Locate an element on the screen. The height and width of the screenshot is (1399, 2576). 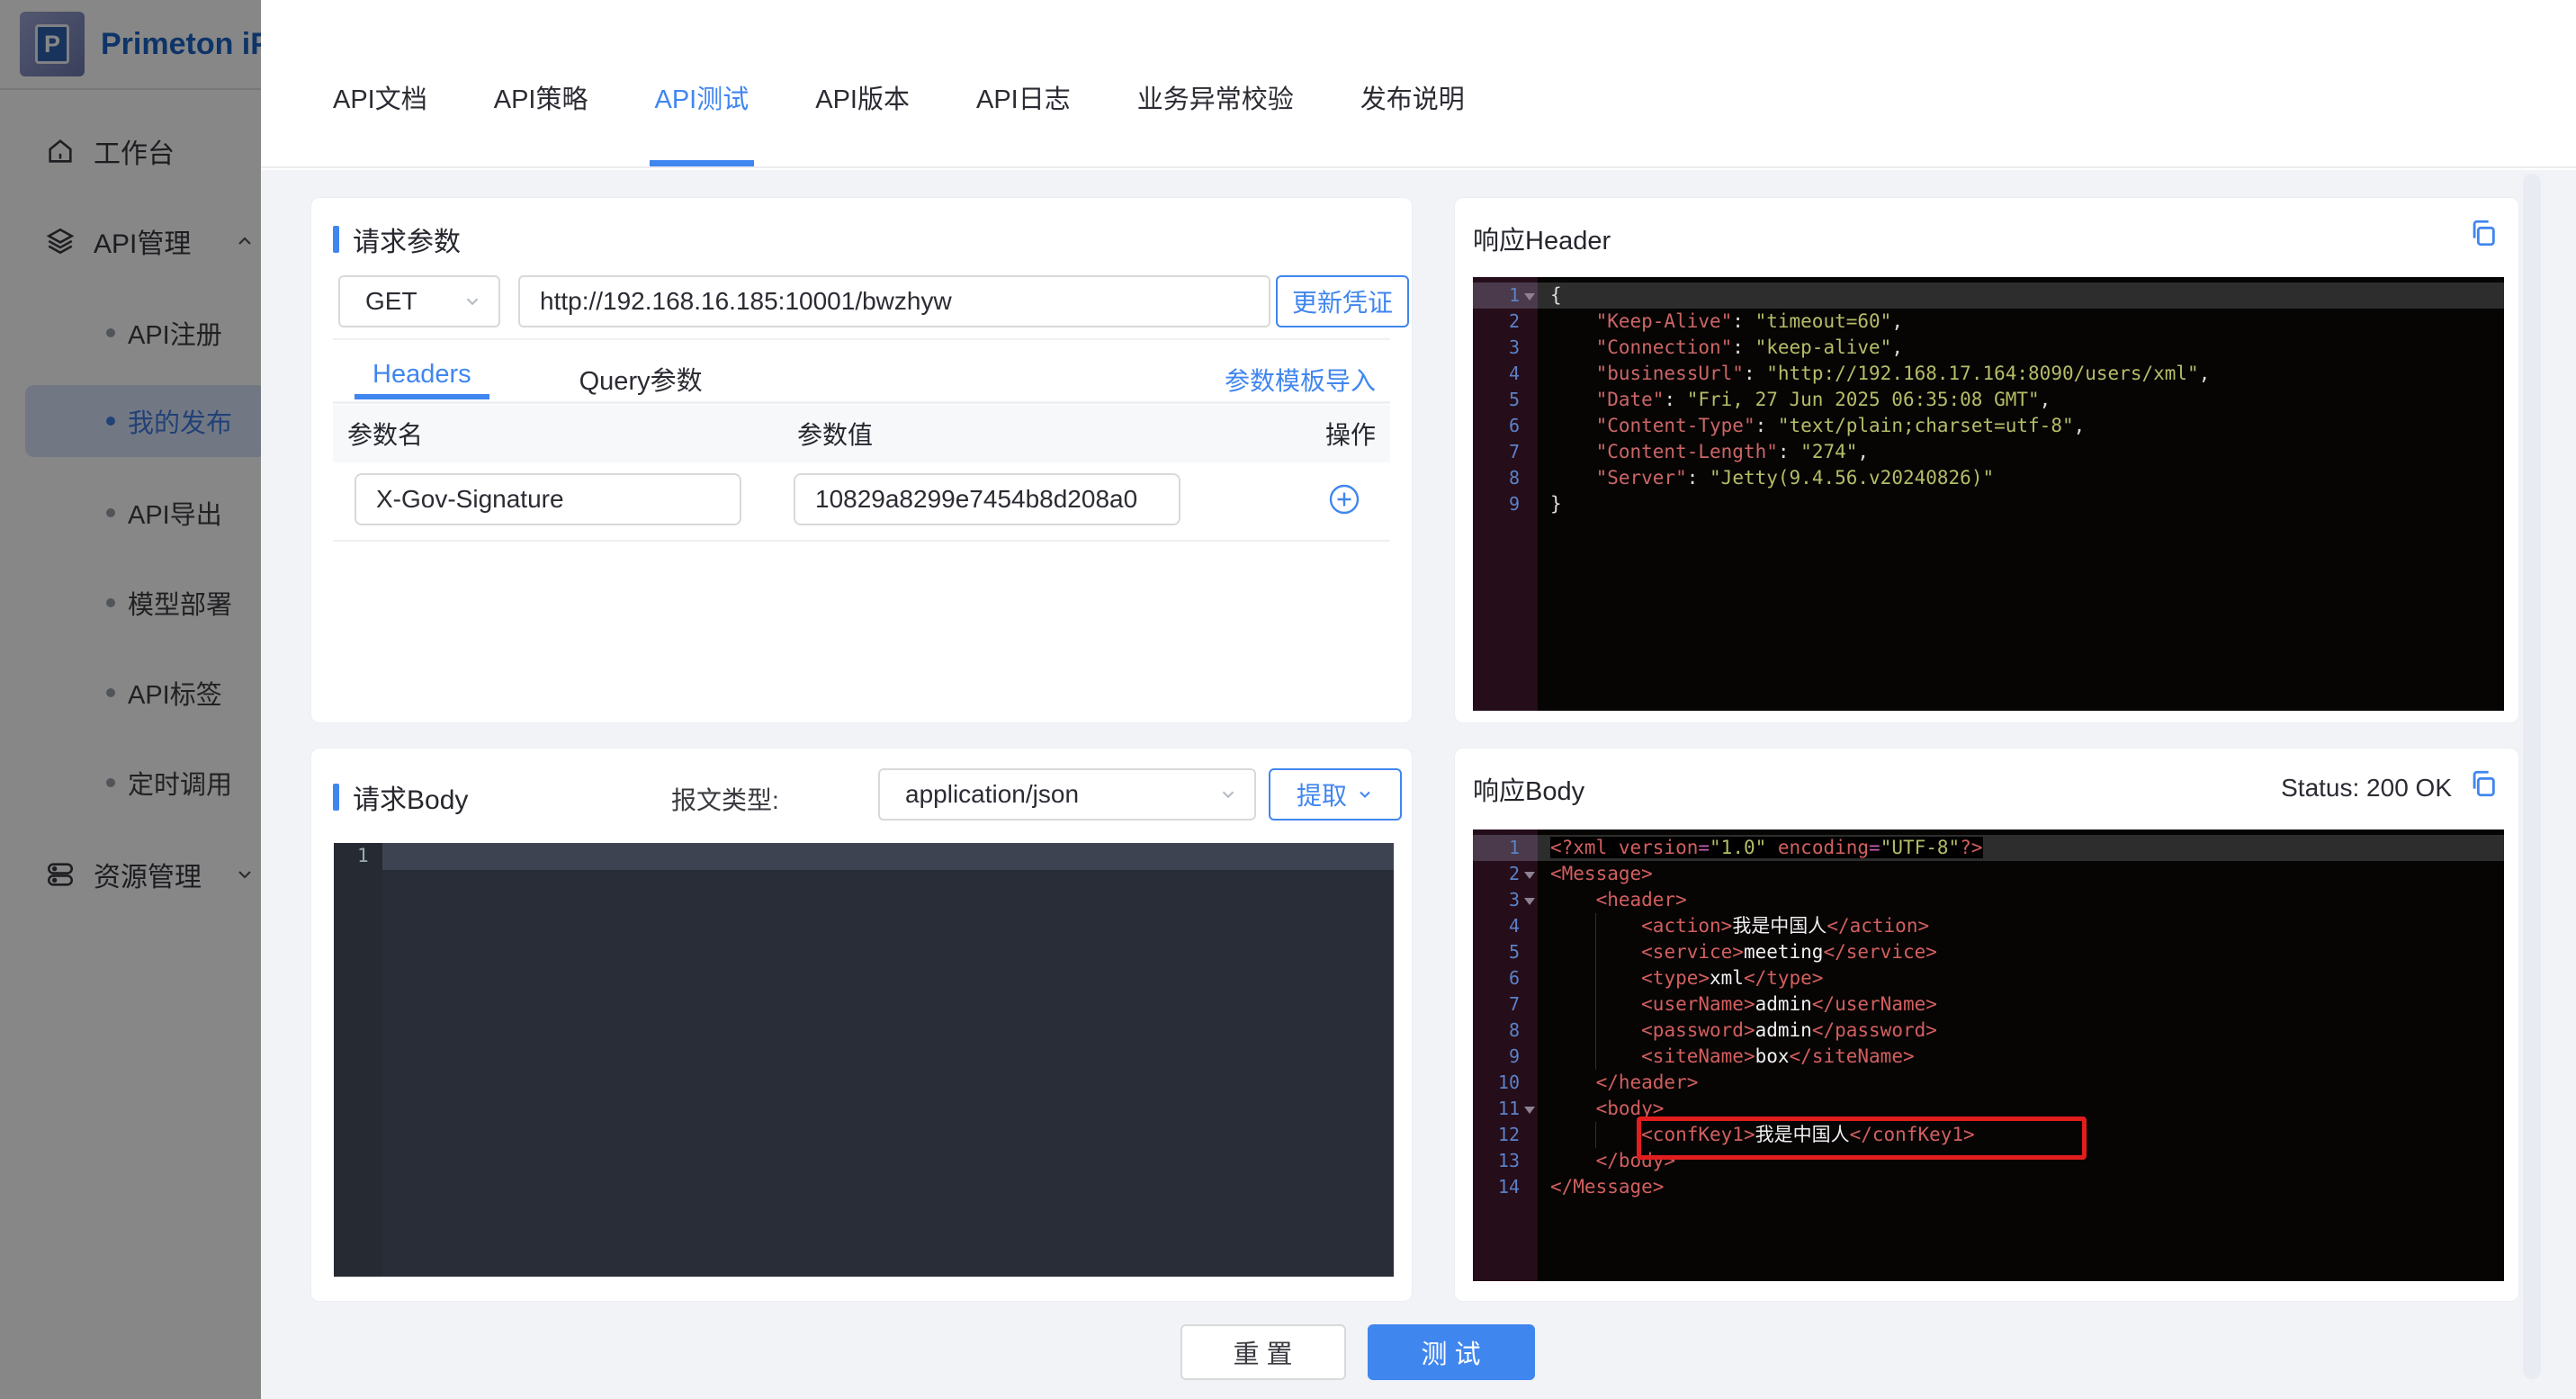
section-title-request-body: 请求Body is located at coordinates (401, 797).